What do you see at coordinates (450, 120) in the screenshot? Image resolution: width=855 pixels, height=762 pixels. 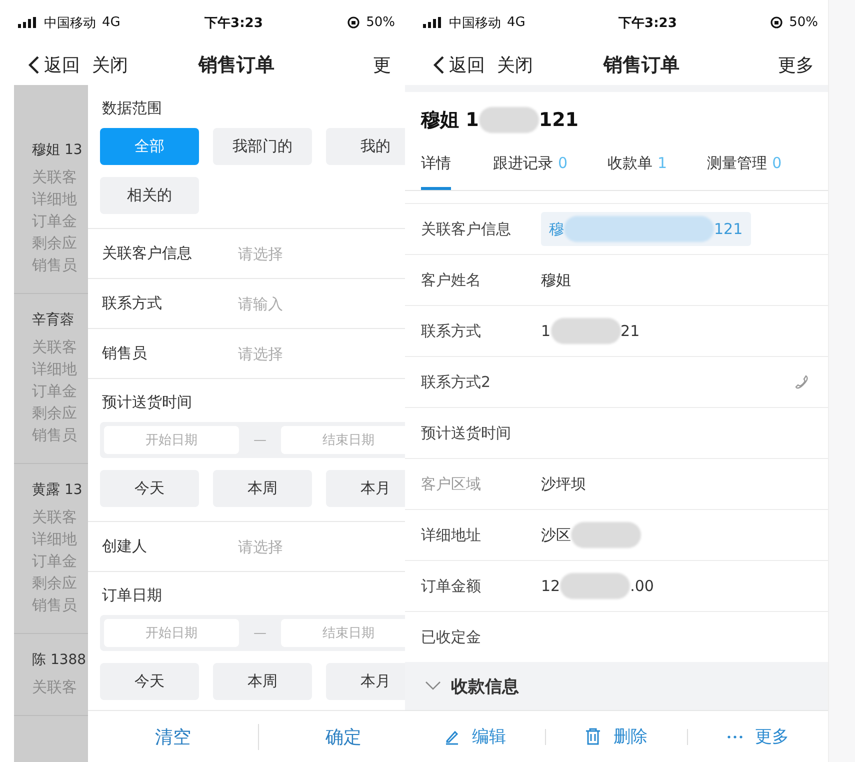 I see `record-title: 穆姐 1` at bounding box center [450, 120].